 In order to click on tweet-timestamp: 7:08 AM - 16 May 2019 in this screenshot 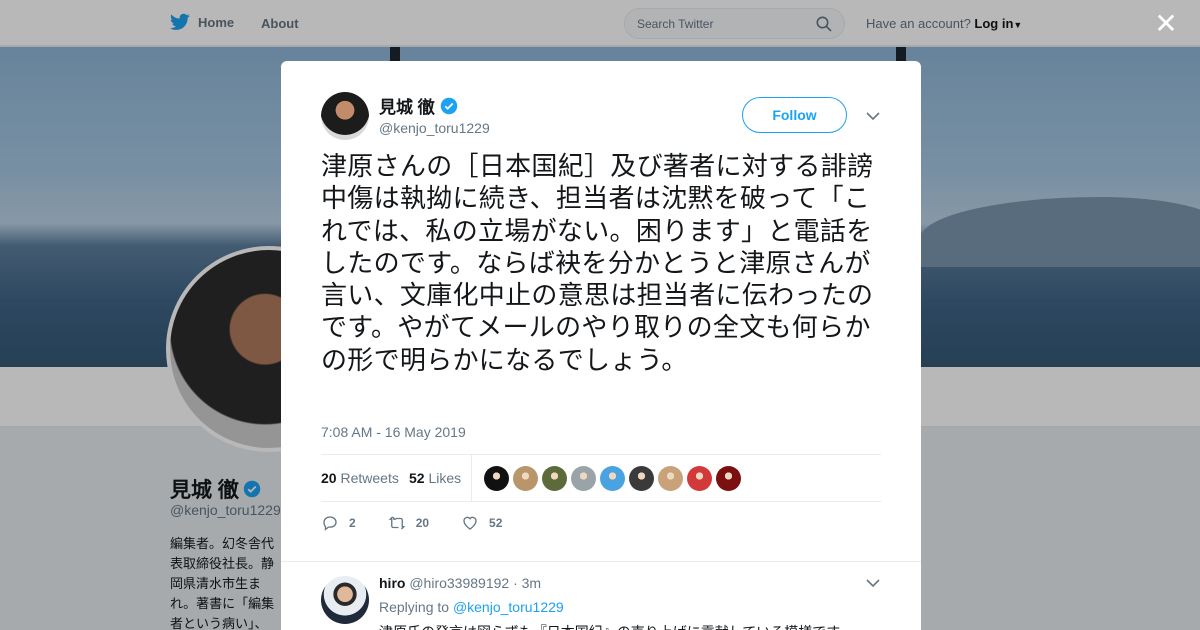, I will do `click(393, 432)`.